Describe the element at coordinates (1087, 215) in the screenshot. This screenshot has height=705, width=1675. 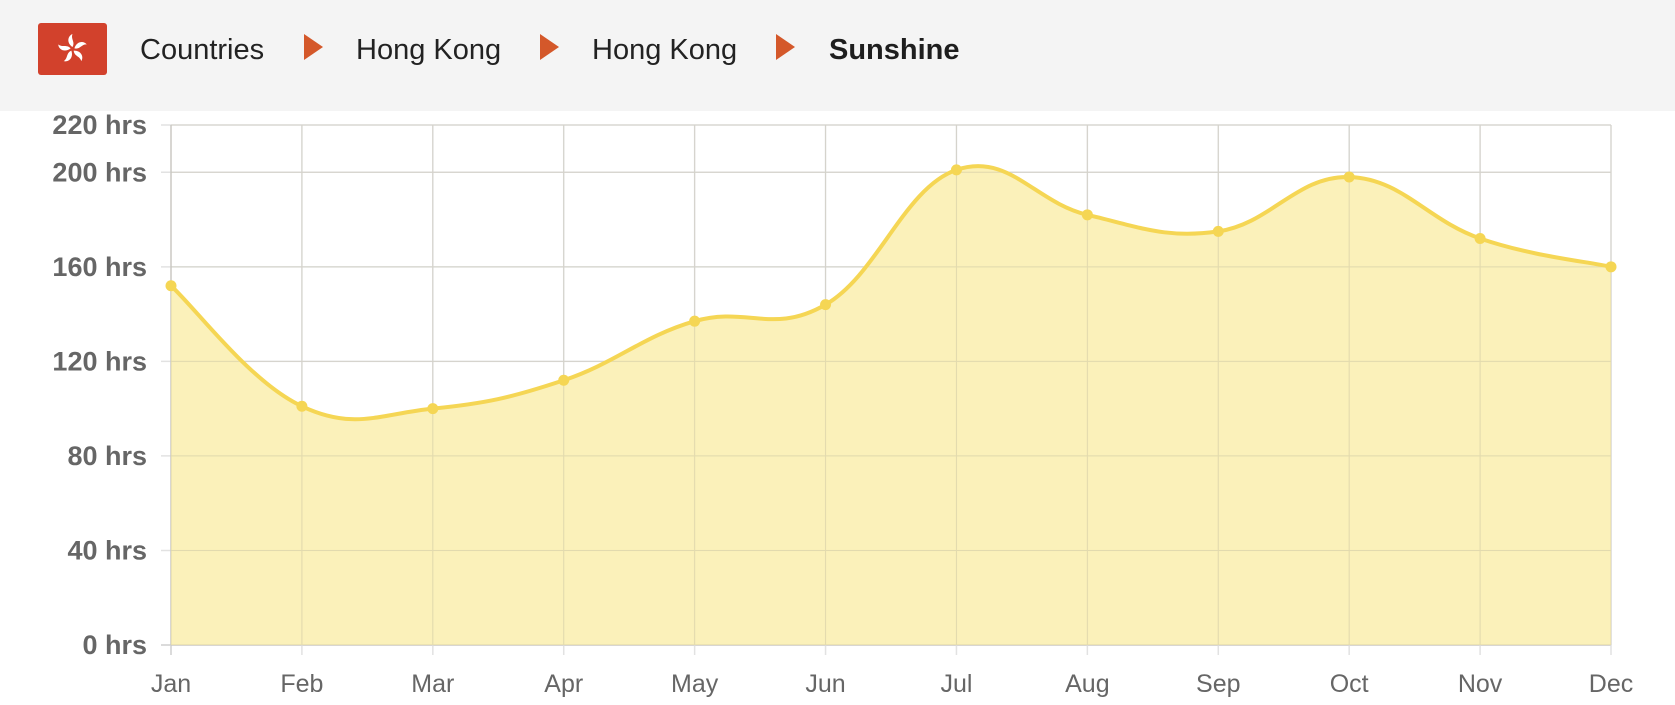
I see `data-point-aug` at that location.